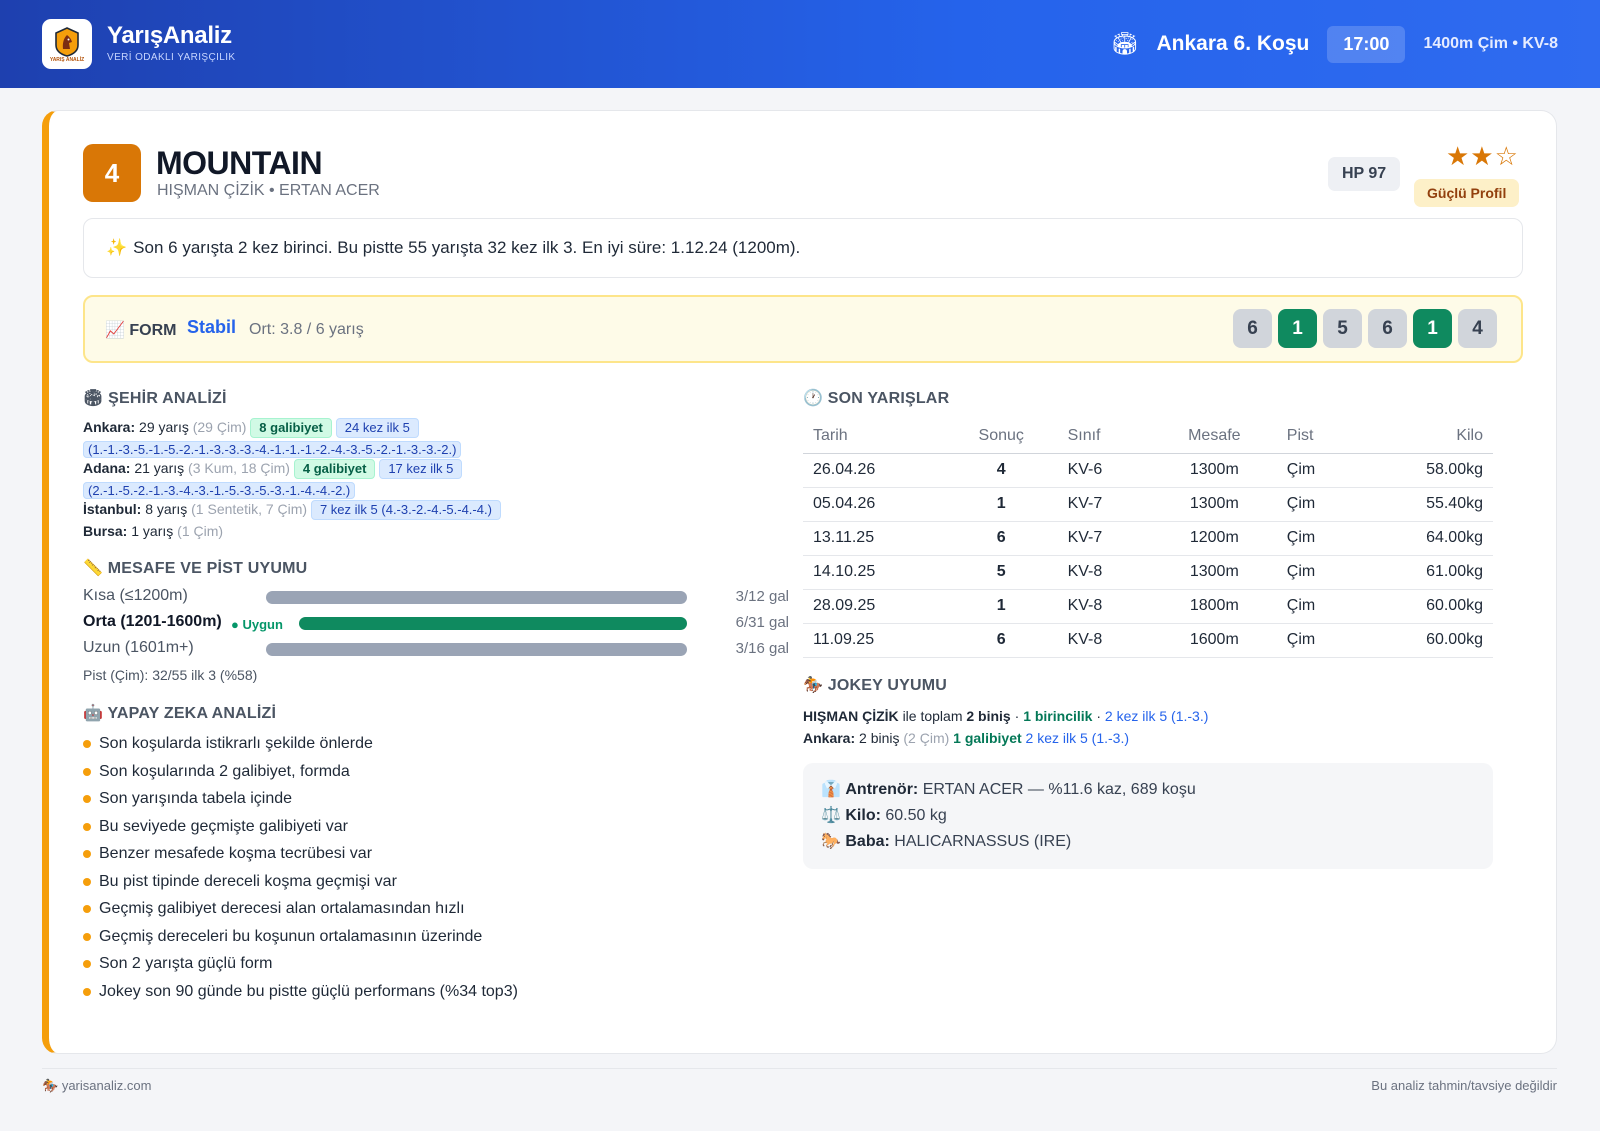  Describe the element at coordinates (926, 738) in the screenshot. I see `jockey-city-surface: (2 Çim)` at that location.